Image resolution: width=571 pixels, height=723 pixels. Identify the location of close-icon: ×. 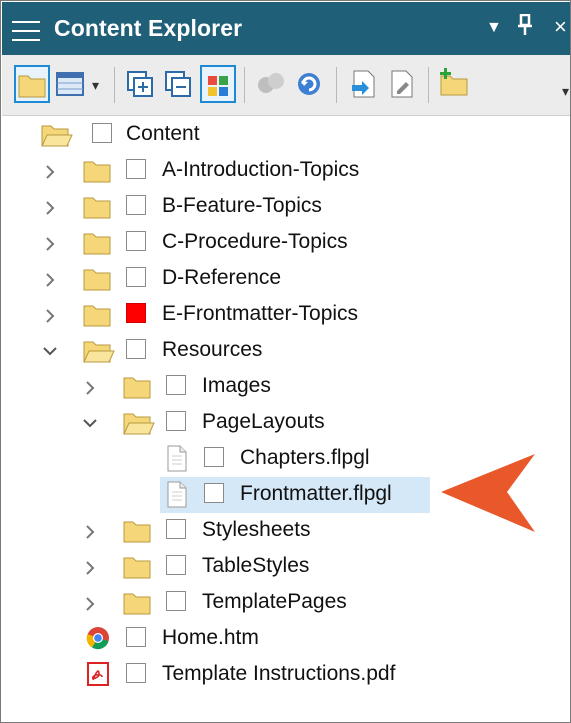
(560, 27).